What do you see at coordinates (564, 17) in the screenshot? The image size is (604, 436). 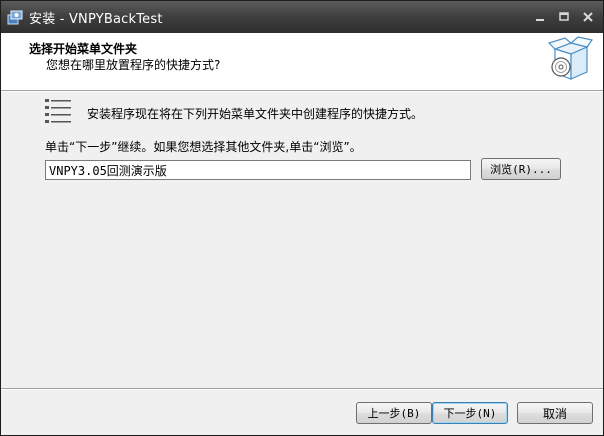 I see `maximize-icon` at bounding box center [564, 17].